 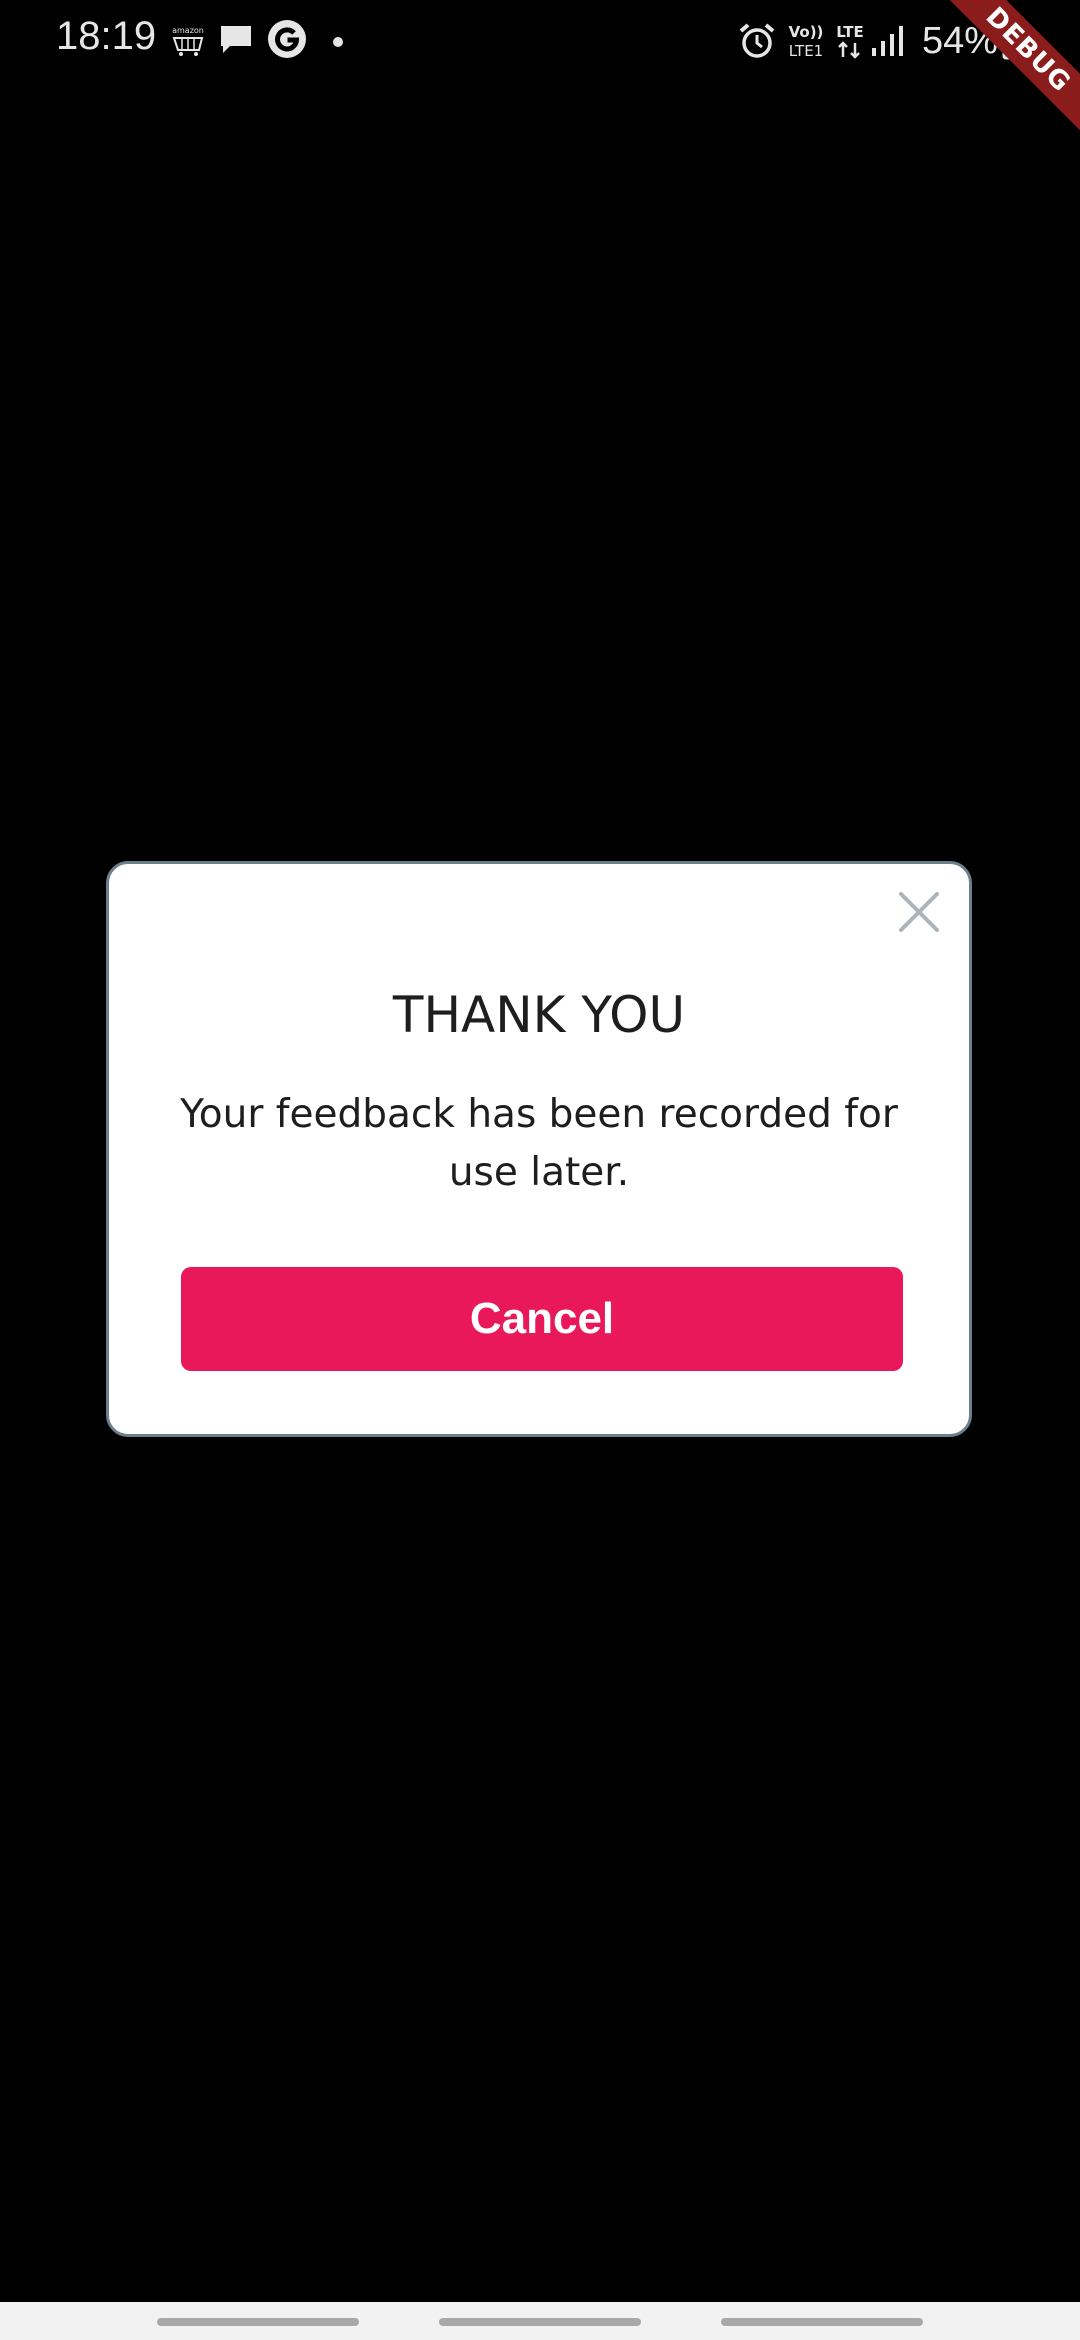 I want to click on close-button, so click(x=919, y=912).